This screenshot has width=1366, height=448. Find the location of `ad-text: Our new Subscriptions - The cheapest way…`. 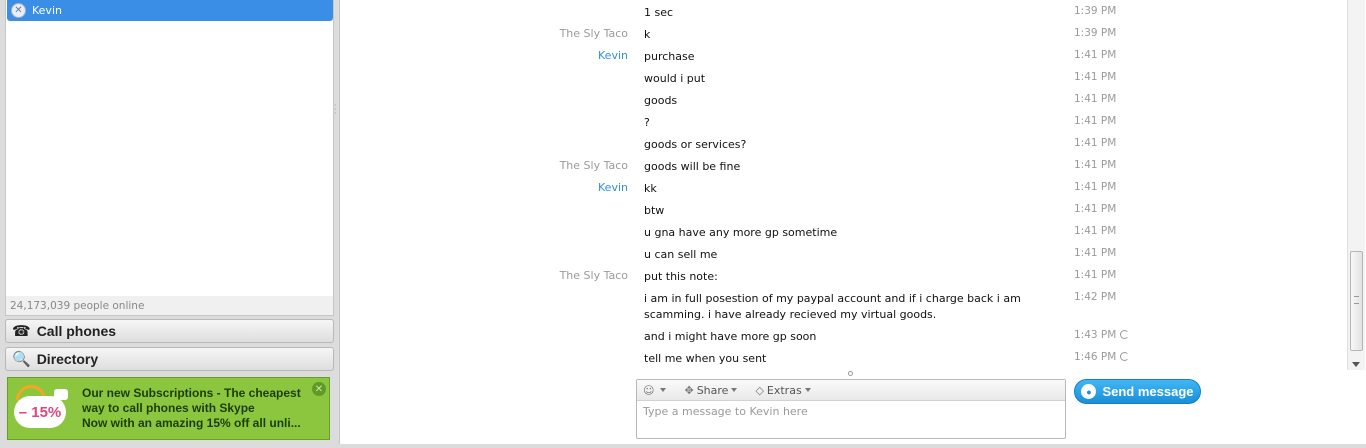

ad-text: Our new Subscriptions - The cheapest way… is located at coordinates (197, 408).